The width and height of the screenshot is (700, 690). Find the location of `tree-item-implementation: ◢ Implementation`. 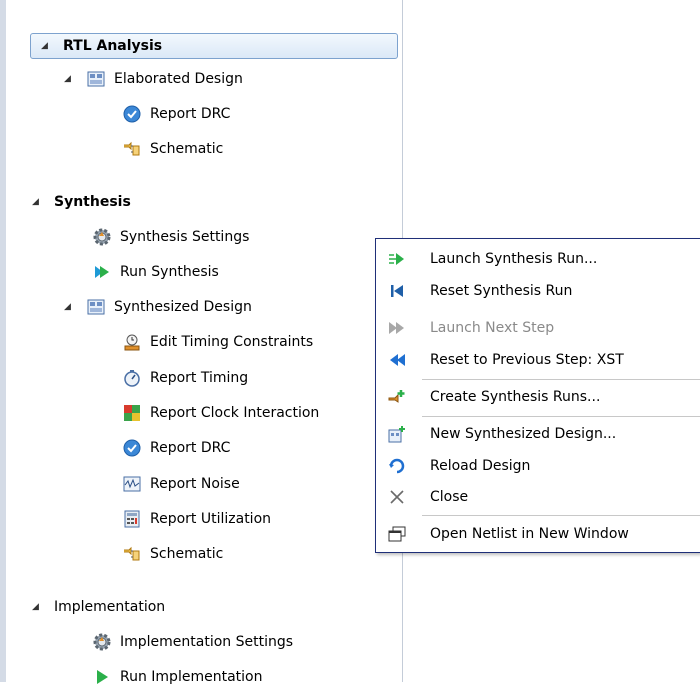

tree-item-implementation: ◢ Implementation is located at coordinates (98, 607).